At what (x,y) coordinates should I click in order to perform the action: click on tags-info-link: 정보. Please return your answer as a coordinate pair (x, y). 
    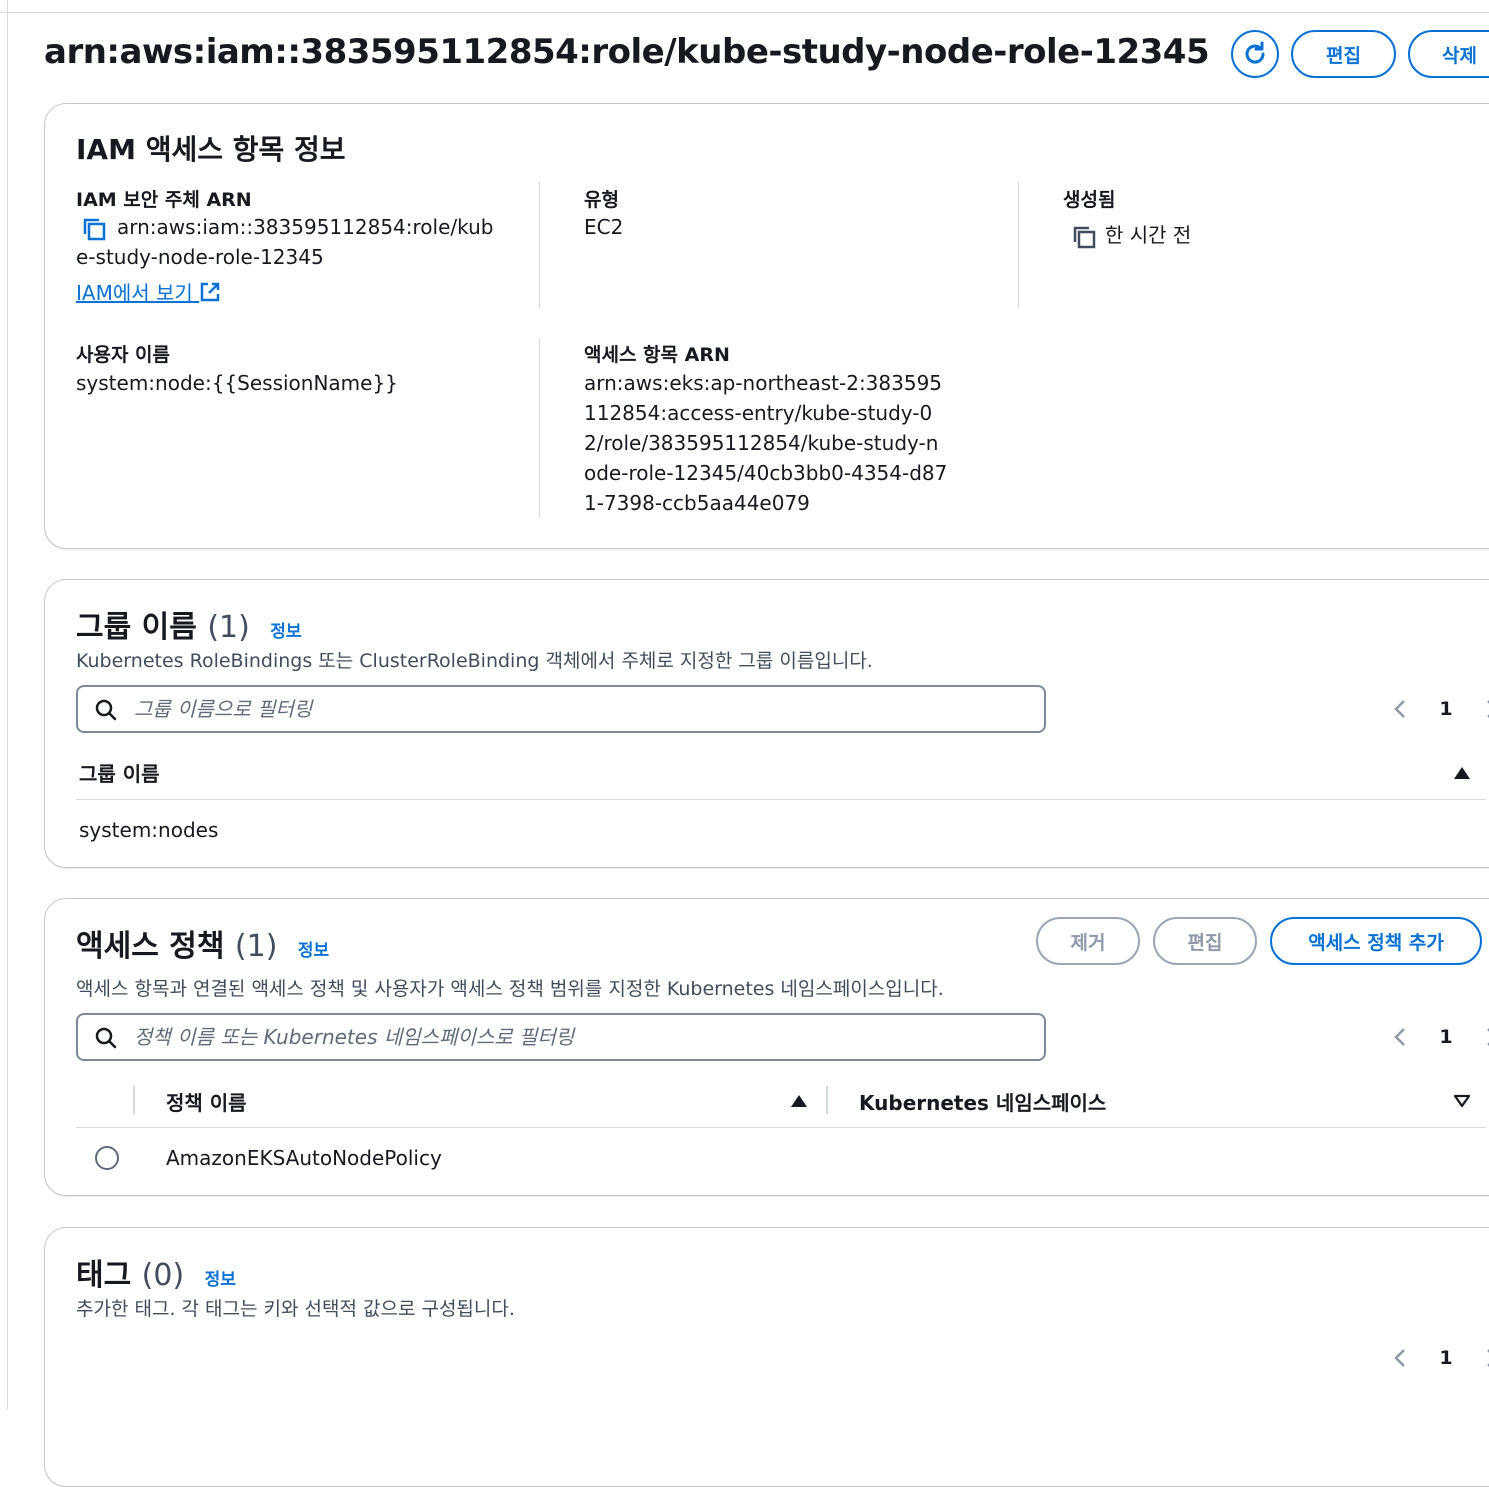
    Looking at the image, I should click on (220, 1280).